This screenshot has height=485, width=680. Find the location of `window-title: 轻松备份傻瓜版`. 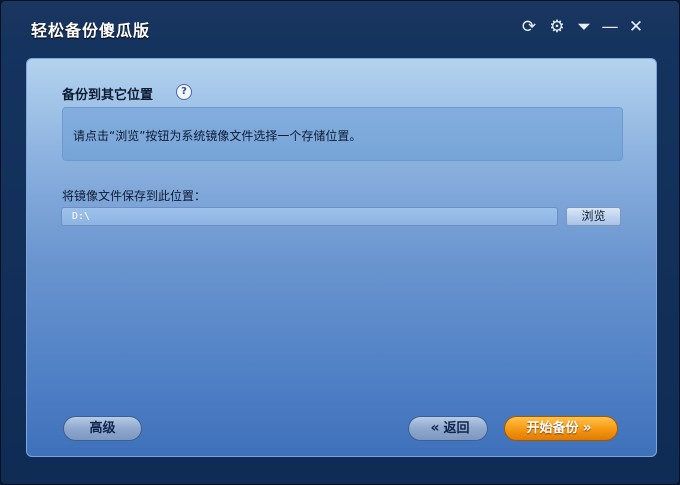

window-title: 轻松备份傻瓜版 is located at coordinates (91, 30).